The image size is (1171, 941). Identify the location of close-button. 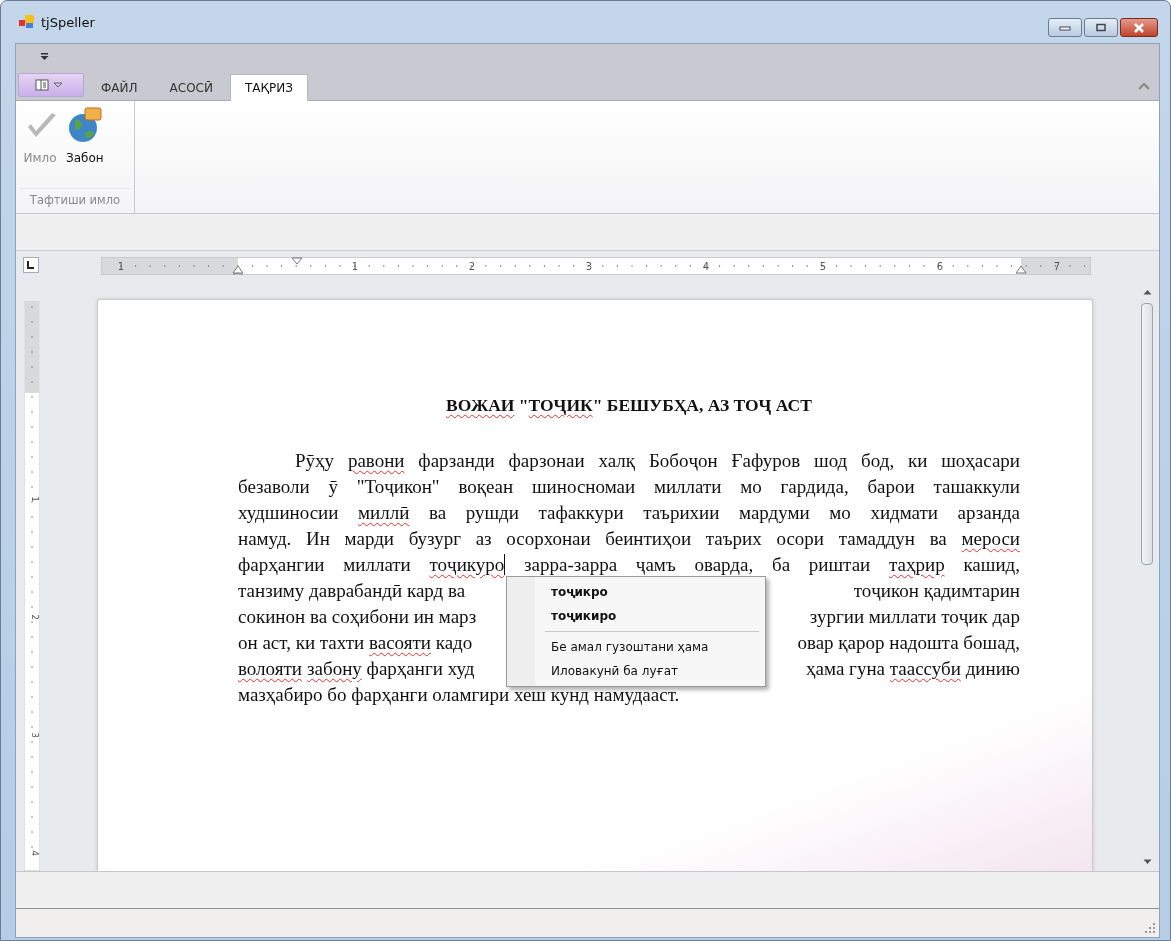
(1139, 27).